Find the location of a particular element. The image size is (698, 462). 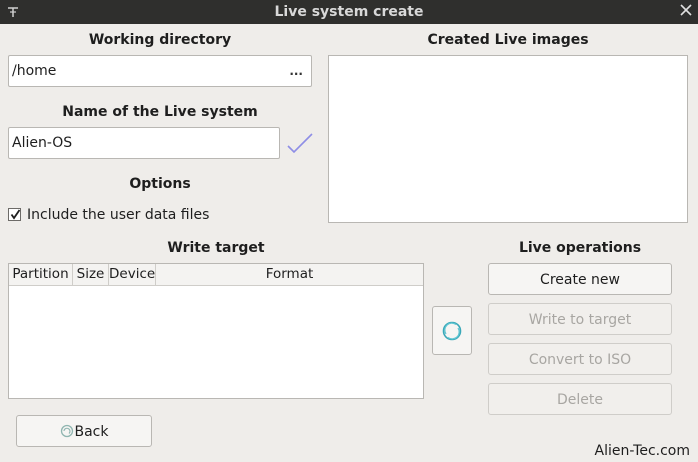

created-images-label: Created Live images is located at coordinates (508, 40).